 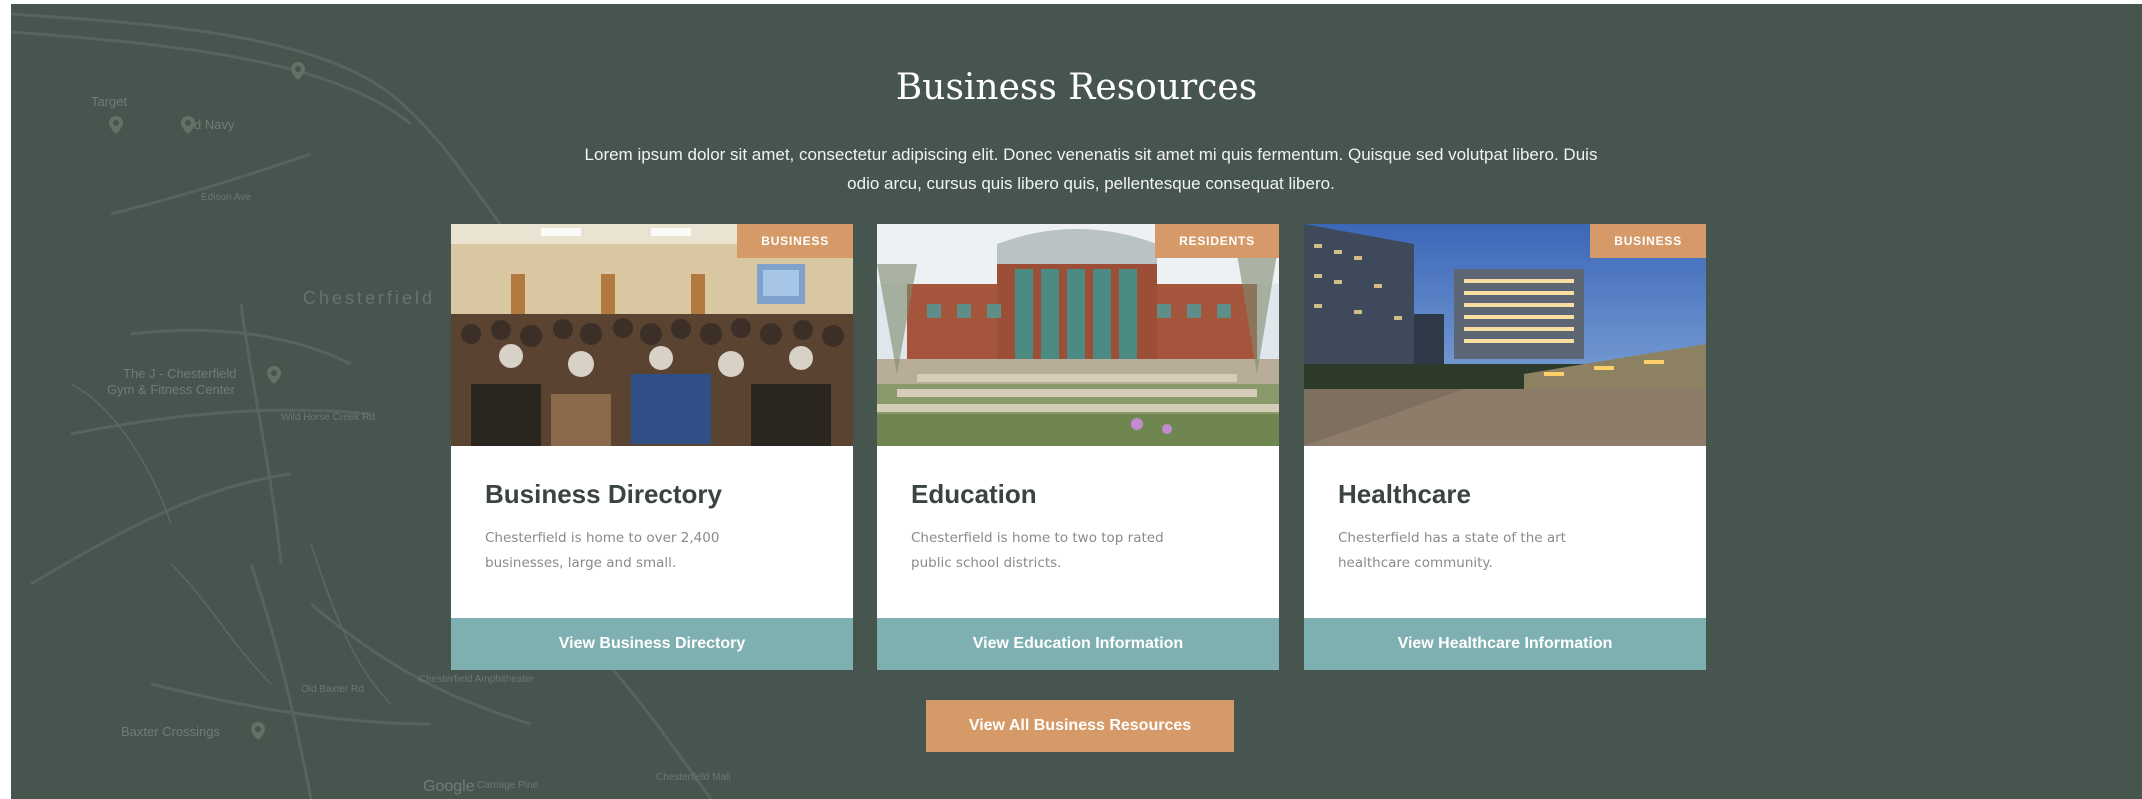 I want to click on map-label: Gym & Fitness Center, so click(x=171, y=389).